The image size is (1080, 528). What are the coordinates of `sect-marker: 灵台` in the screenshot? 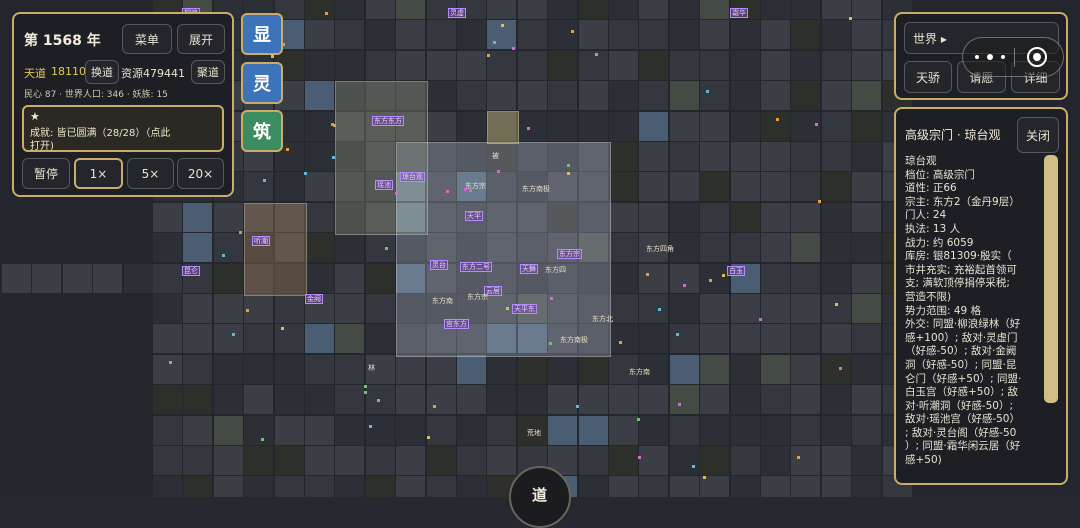 It's located at (439, 265).